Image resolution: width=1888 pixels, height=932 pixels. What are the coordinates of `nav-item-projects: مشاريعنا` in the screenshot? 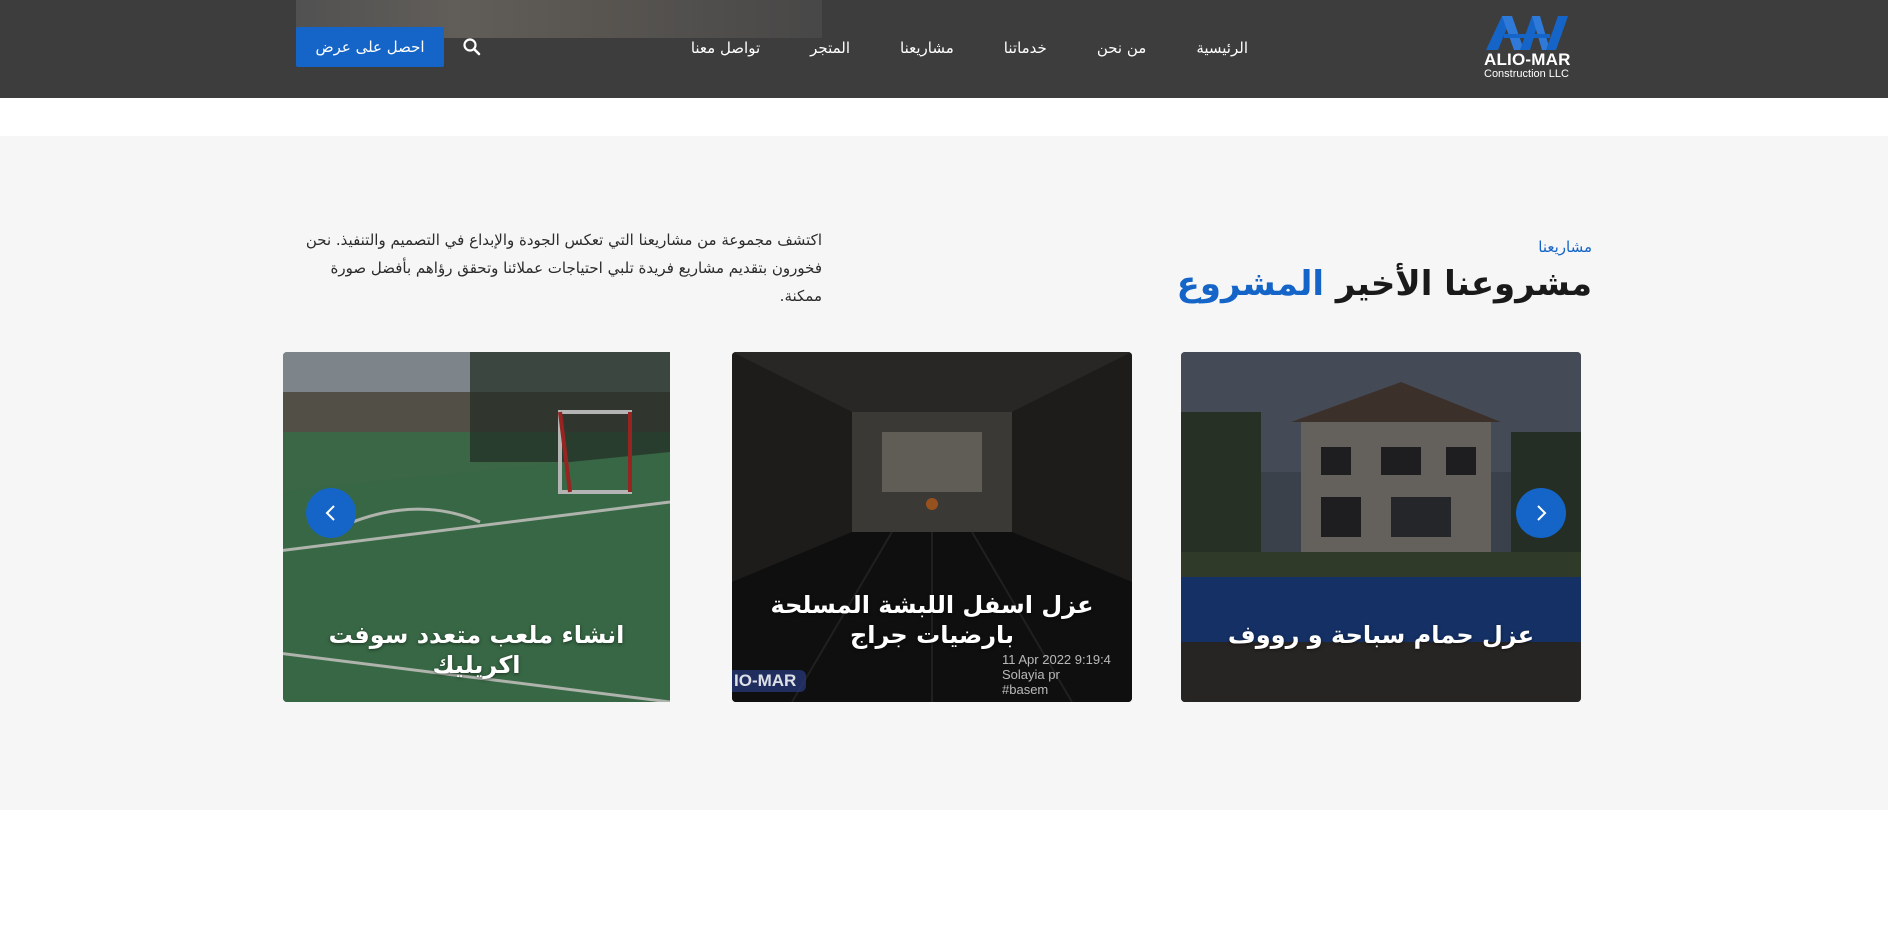 It's located at (927, 48).